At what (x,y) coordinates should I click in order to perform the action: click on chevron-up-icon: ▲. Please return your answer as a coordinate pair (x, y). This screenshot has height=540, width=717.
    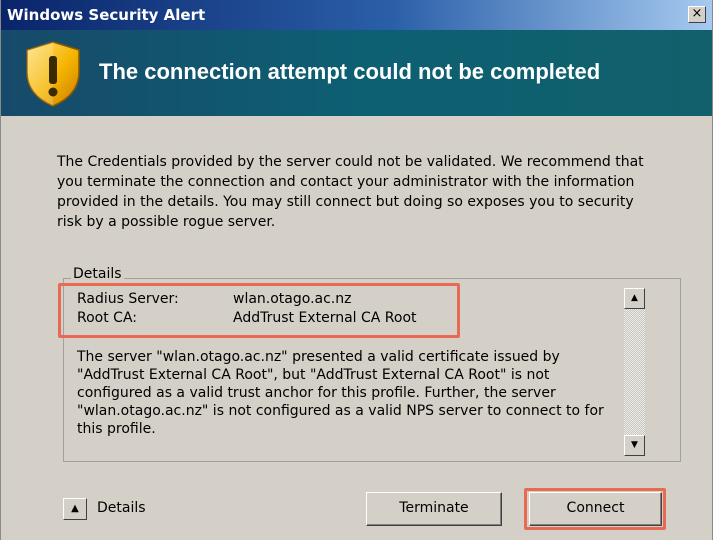
    Looking at the image, I should click on (75, 508).